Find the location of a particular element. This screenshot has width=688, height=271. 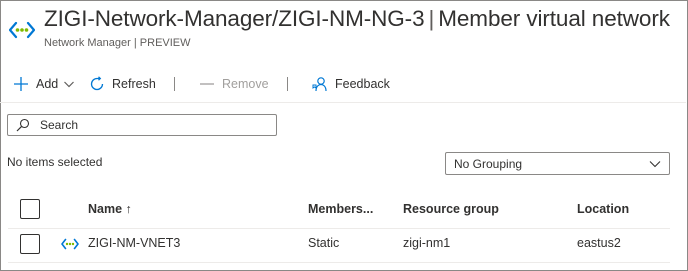

row-members: Static is located at coordinates (324, 243).